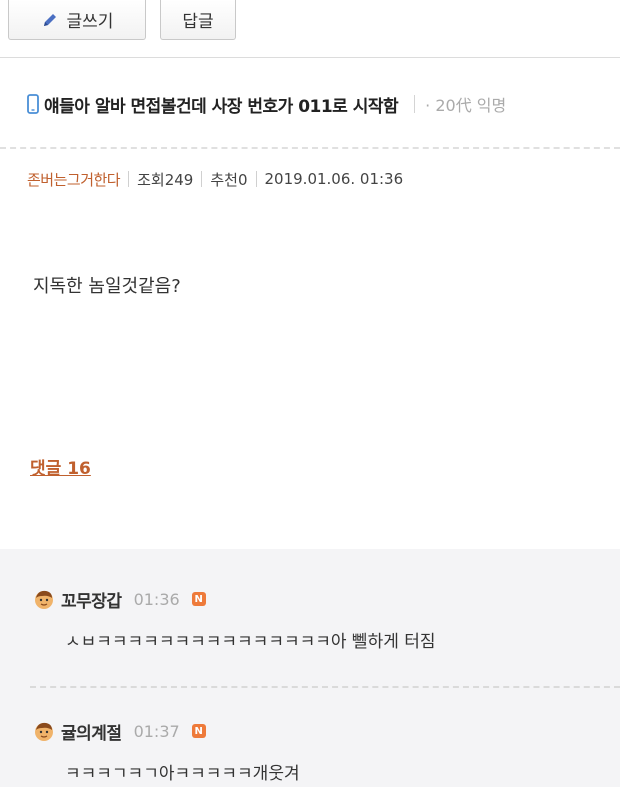  Describe the element at coordinates (250, 642) in the screenshot. I see `comment-text: ㅅㅂㅋㅋㅋㅋㅋㅋㅋㅋㅋㅋㅋㅋㅋㅋㅋ아 뻴하게 터짐` at that location.